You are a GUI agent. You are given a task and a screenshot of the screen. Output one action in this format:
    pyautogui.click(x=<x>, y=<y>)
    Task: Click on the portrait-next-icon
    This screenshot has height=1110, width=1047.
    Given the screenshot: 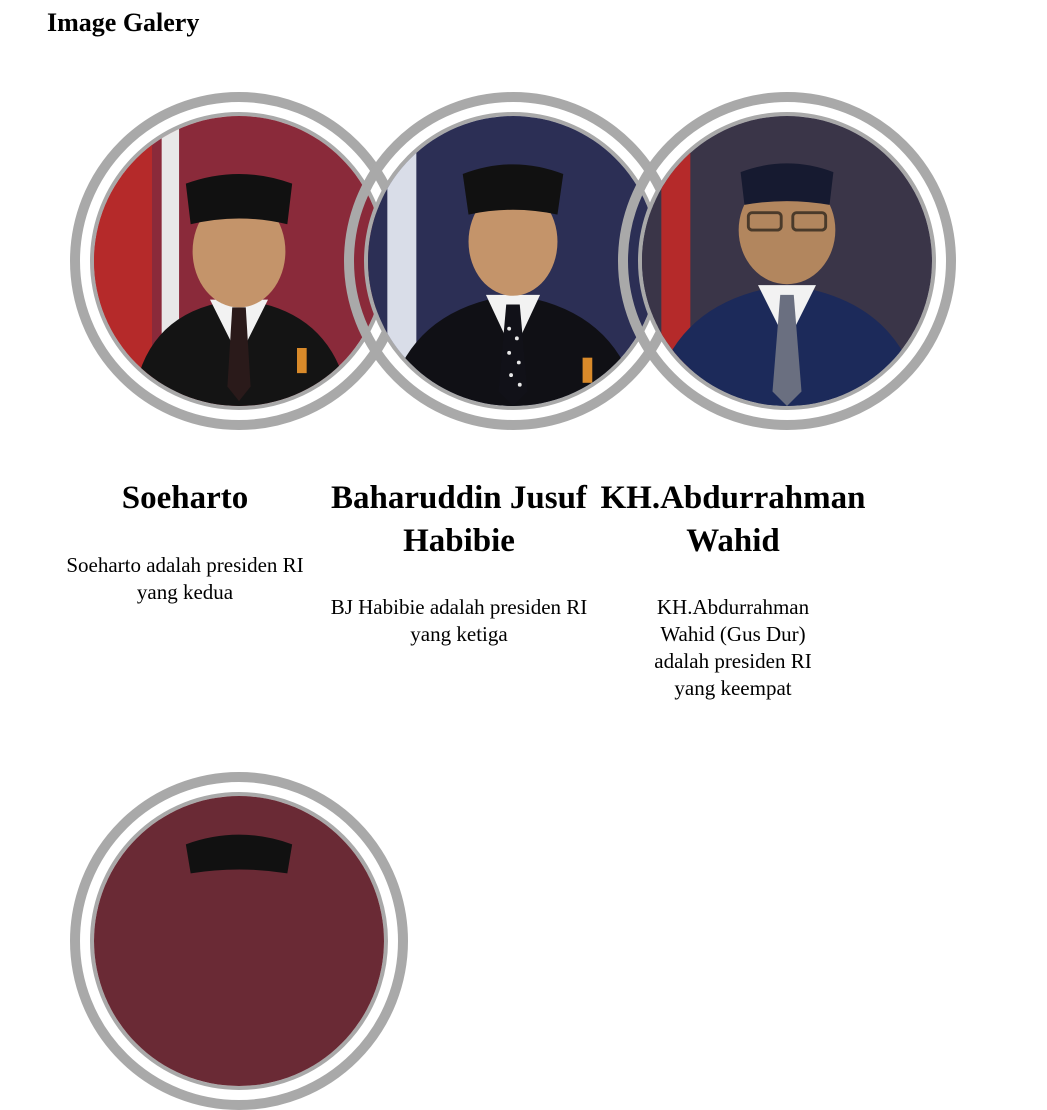 What is the action you would take?
    pyautogui.click(x=239, y=941)
    